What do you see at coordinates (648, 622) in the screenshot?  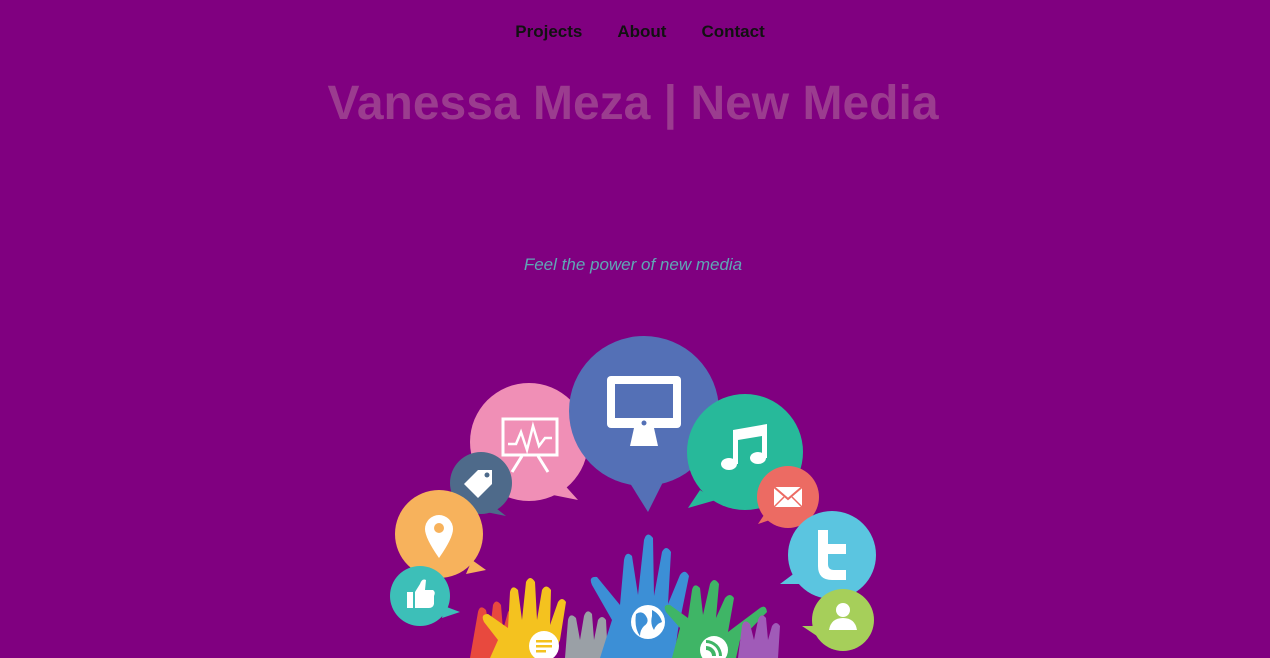 I see `globe-icon` at bounding box center [648, 622].